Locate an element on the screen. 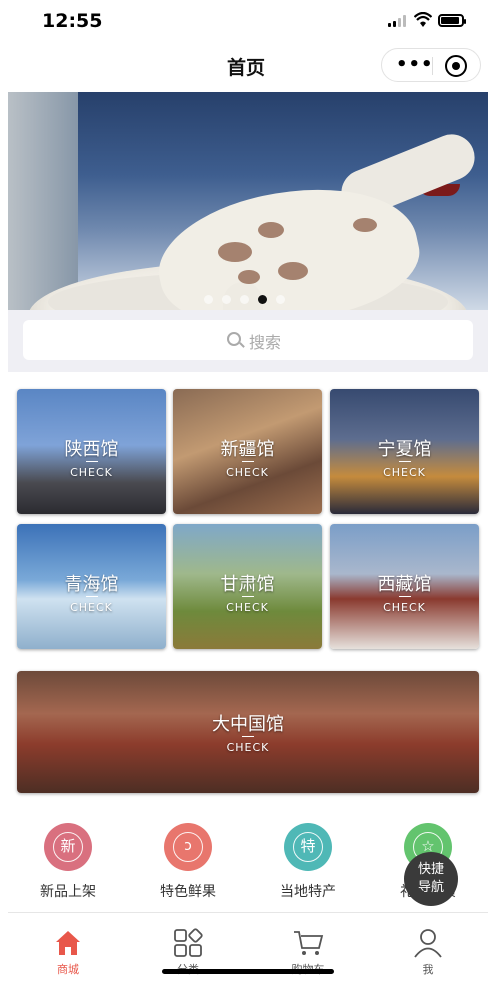  signal-icon is located at coordinates (398, 21).